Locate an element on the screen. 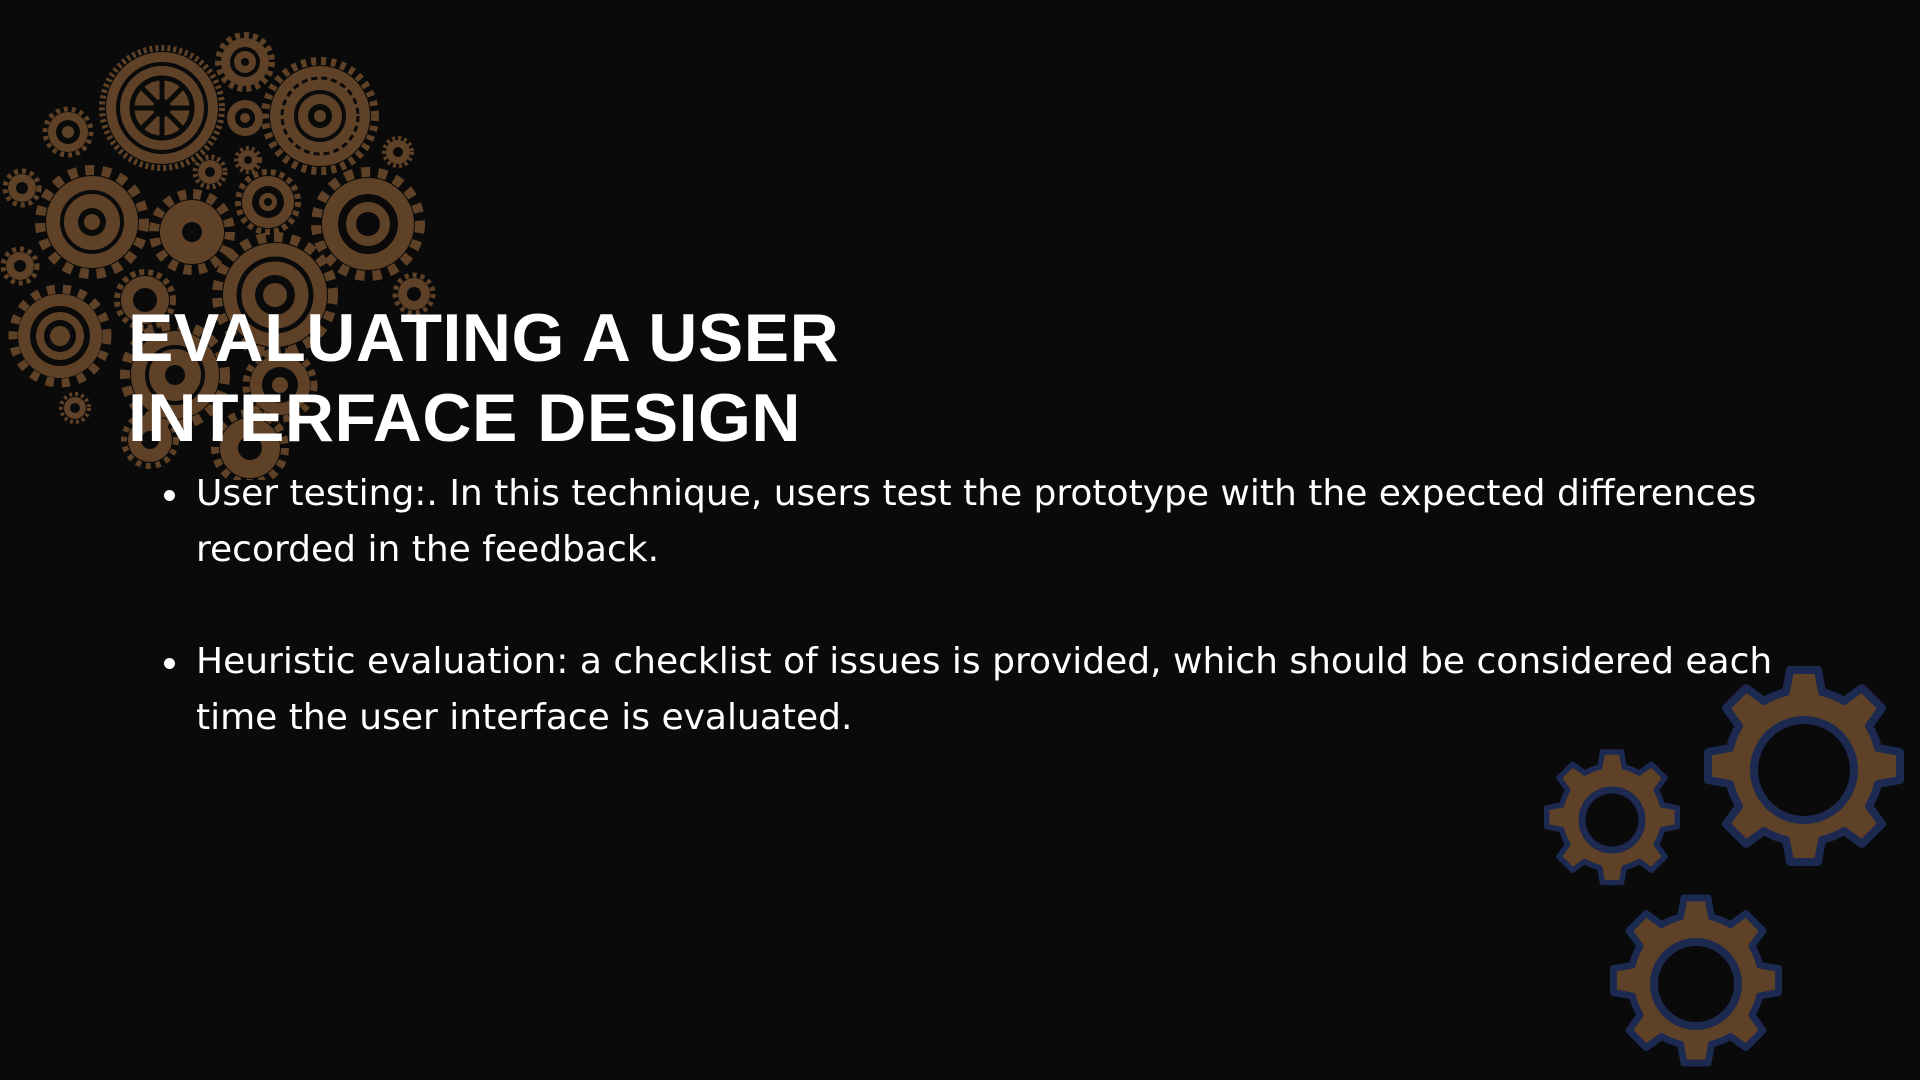 The image size is (1920, 1080). title-line: EVALUATING A USER is located at coordinates (484, 338).